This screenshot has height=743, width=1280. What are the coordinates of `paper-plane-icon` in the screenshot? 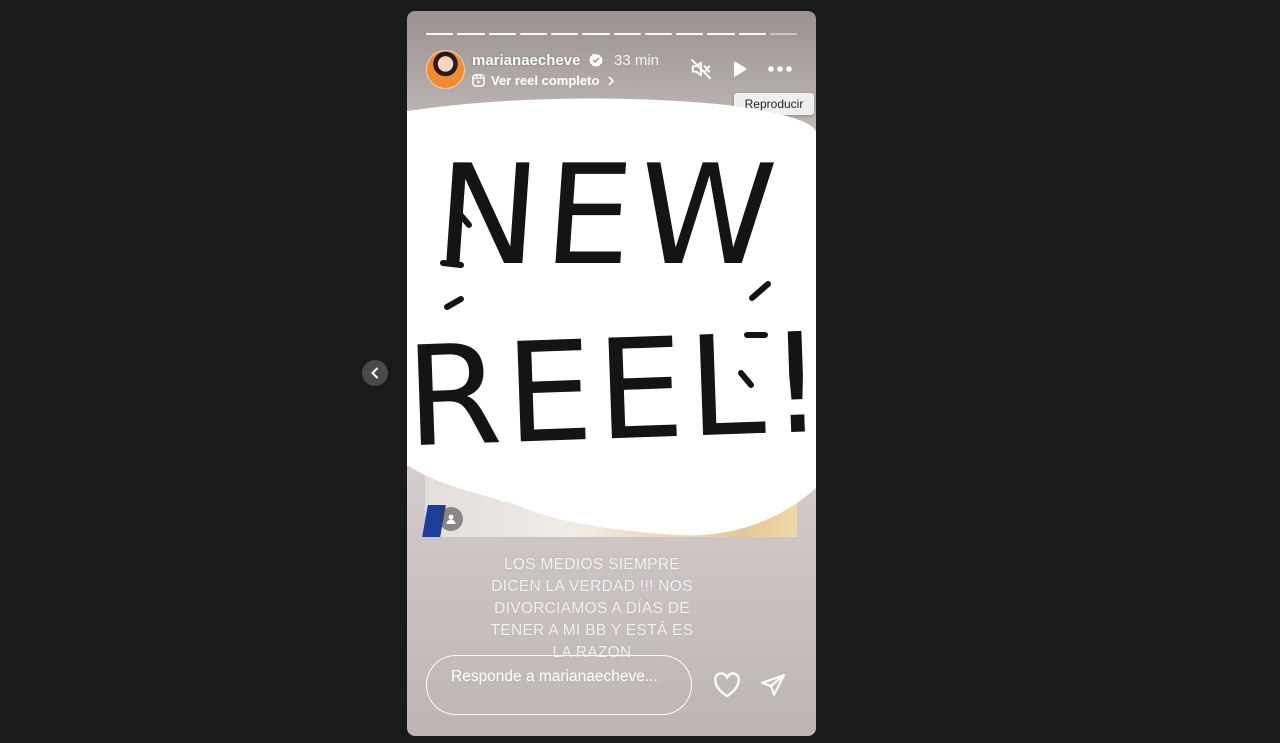 It's located at (773, 685).